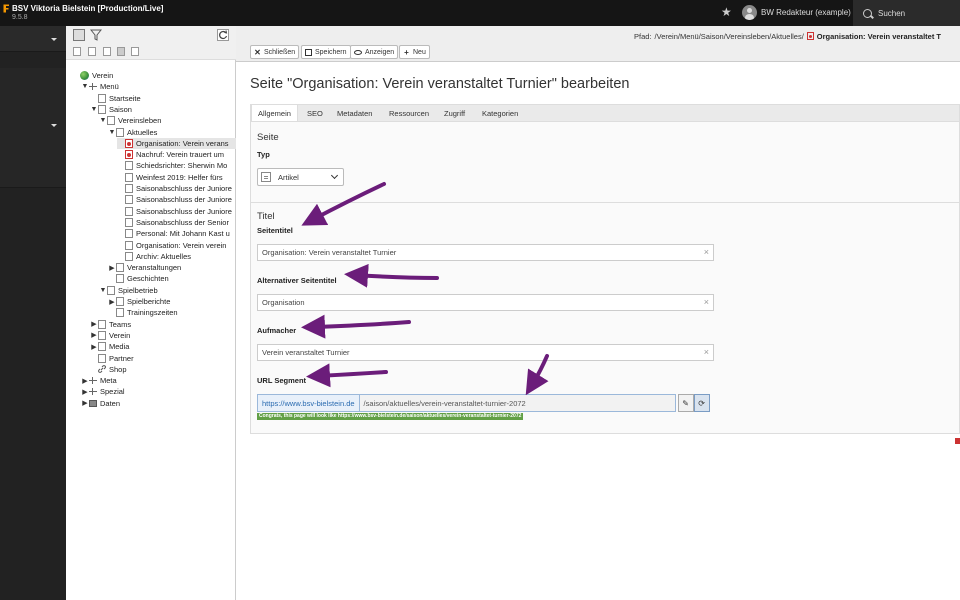  Describe the element at coordinates (79, 35) in the screenshot. I see `new-page-icon` at that location.